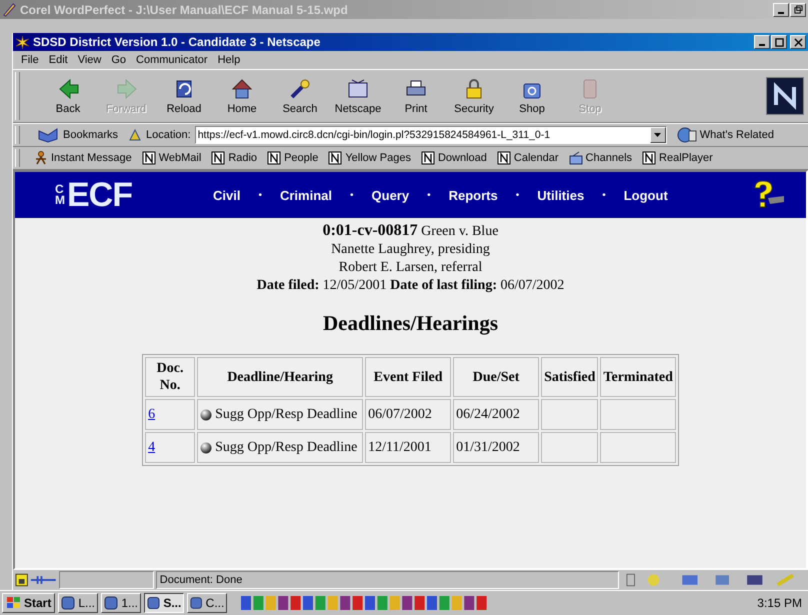 The height and width of the screenshot is (615, 808). What do you see at coordinates (410, 286) in the screenshot?
I see `filing-dates: Date filed: 12/05/2001 Date of last filing: 06/07/2002` at bounding box center [410, 286].